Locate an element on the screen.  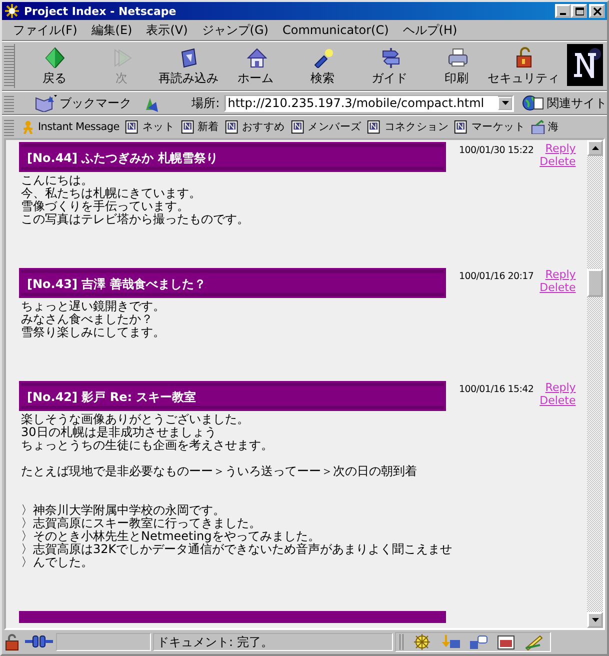
location-field: http://210.235.197.3/mobile/compact.html is located at coordinates (369, 103).